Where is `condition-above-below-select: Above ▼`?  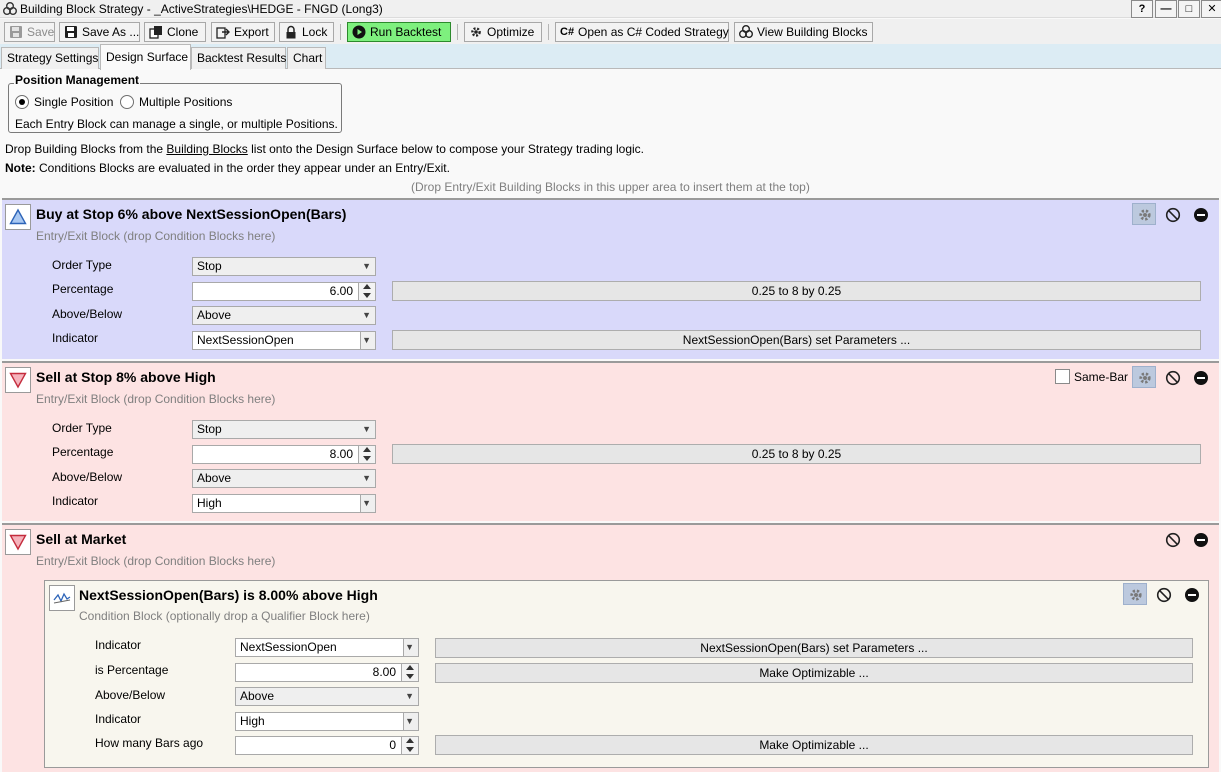 condition-above-below-select: Above ▼ is located at coordinates (327, 696).